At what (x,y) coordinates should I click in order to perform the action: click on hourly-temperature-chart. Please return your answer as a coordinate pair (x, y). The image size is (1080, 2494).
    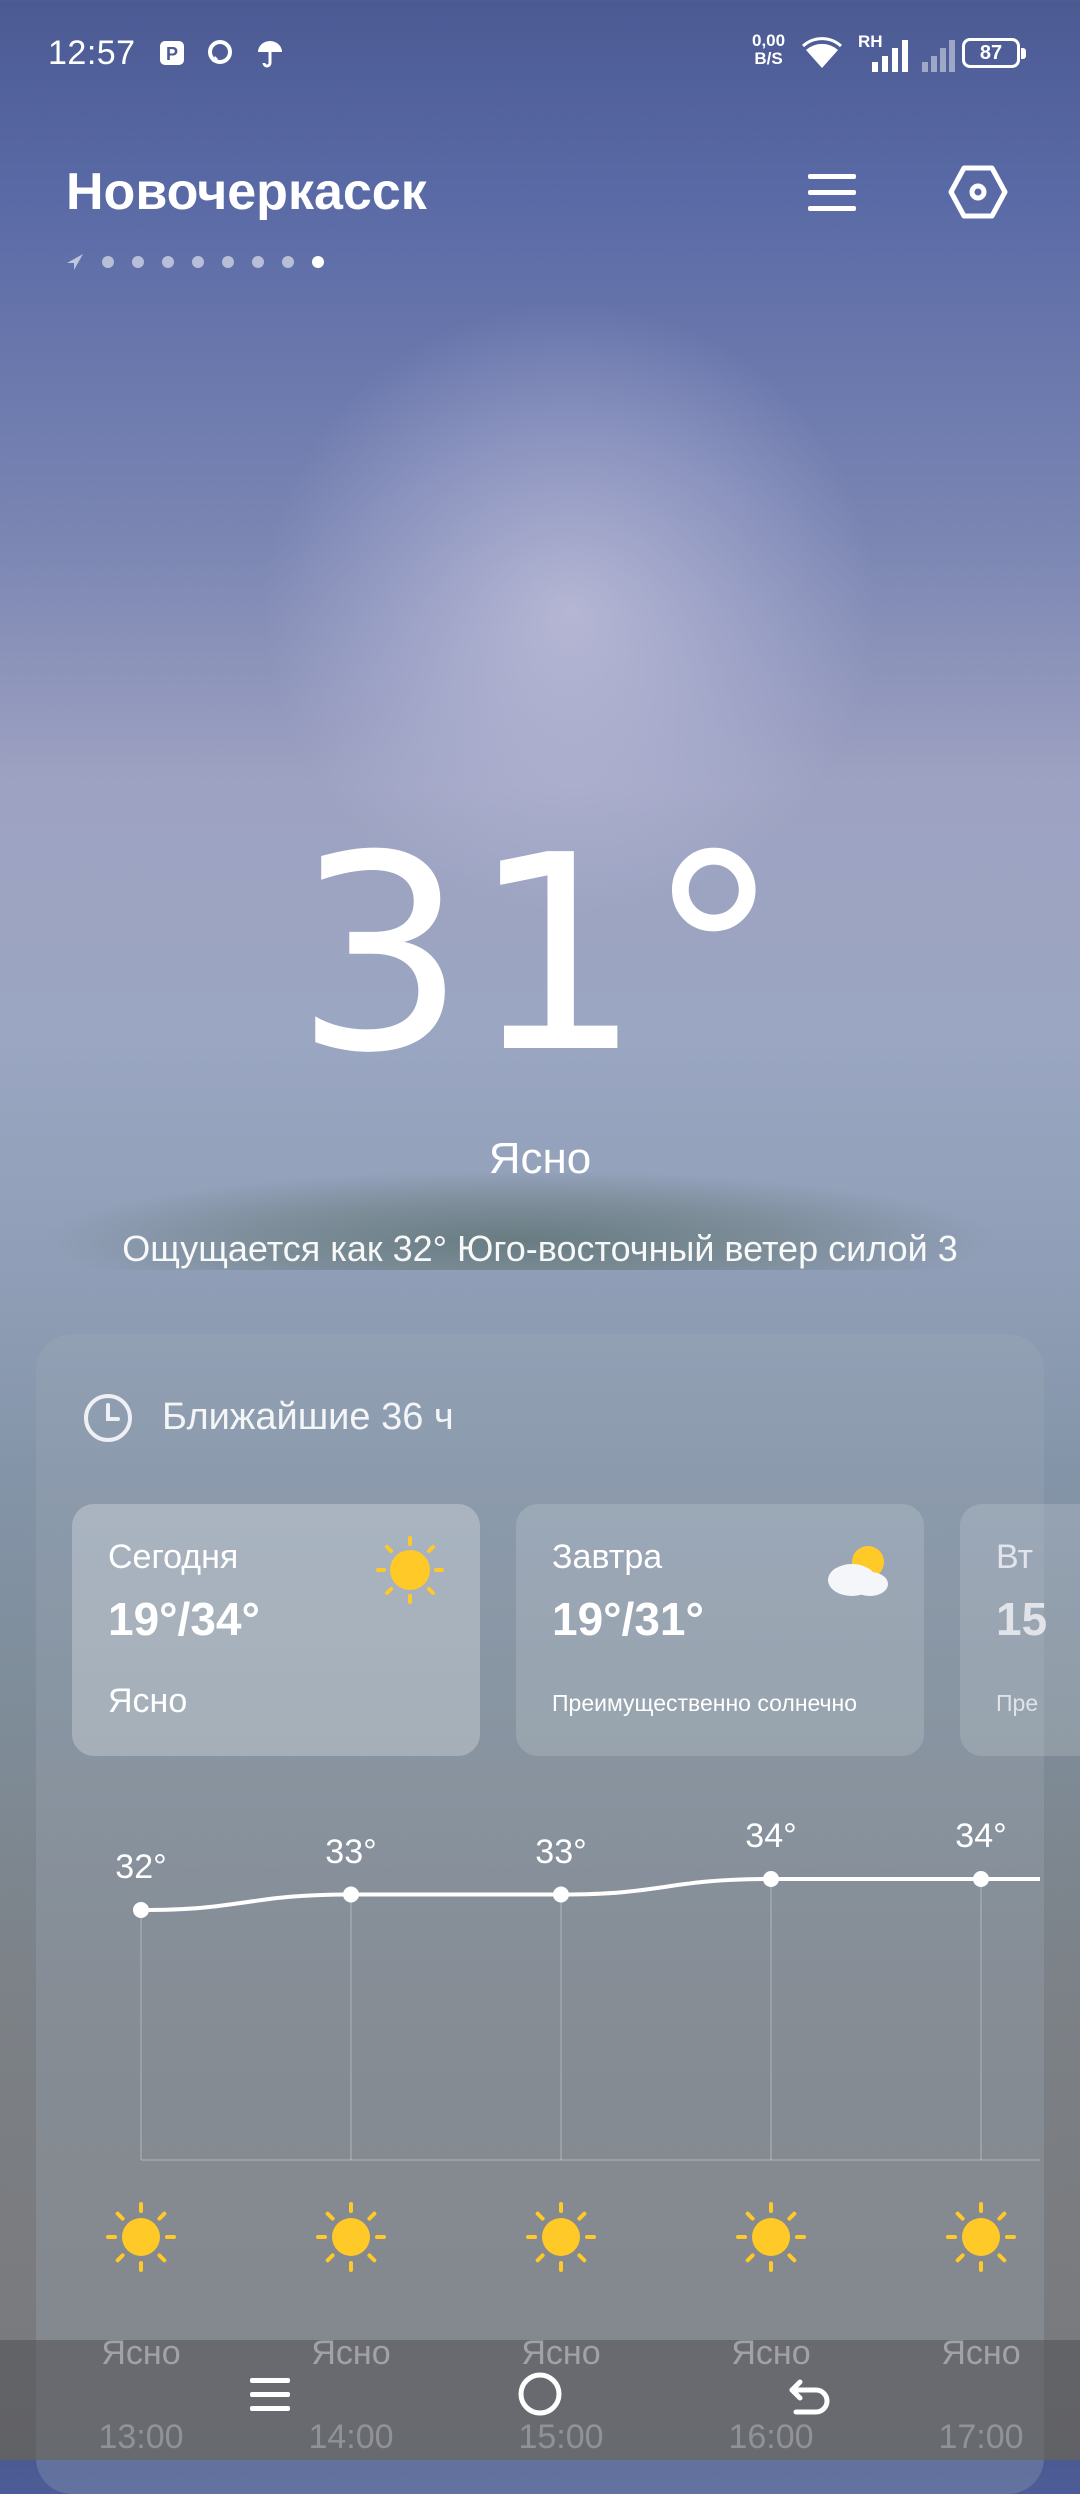
    Looking at the image, I should click on (573, 2071).